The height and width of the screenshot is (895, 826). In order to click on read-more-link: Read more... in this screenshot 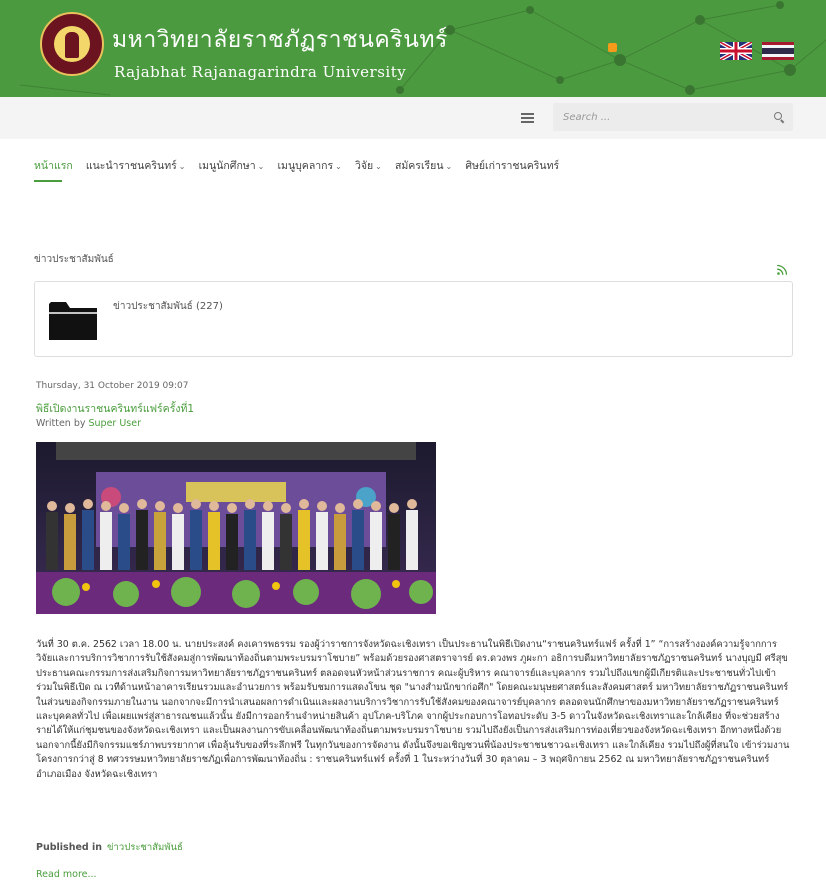, I will do `click(66, 874)`.